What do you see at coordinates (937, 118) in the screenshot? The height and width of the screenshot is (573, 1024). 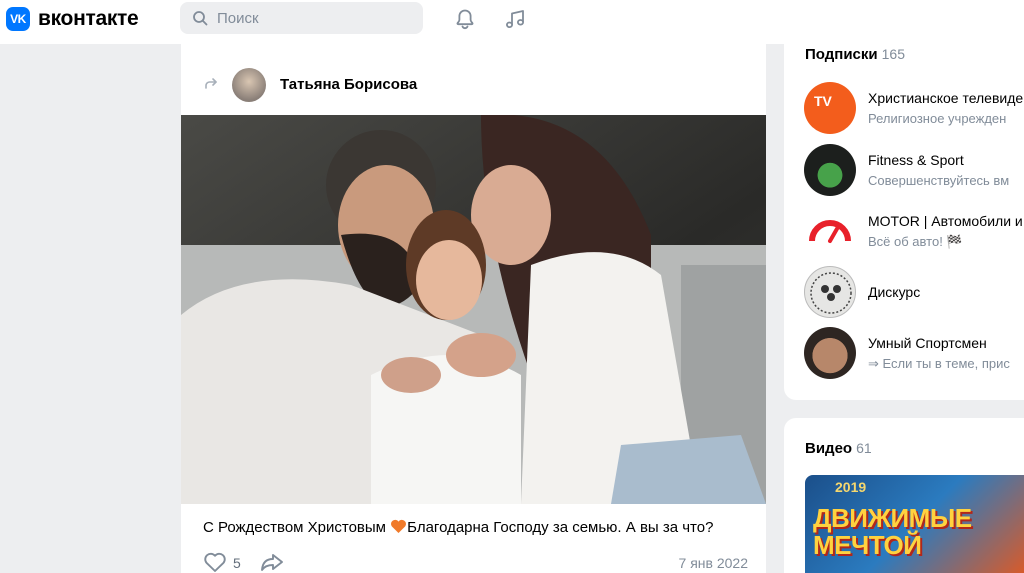 I see `subscription-desc: Религиозное учрежден` at bounding box center [937, 118].